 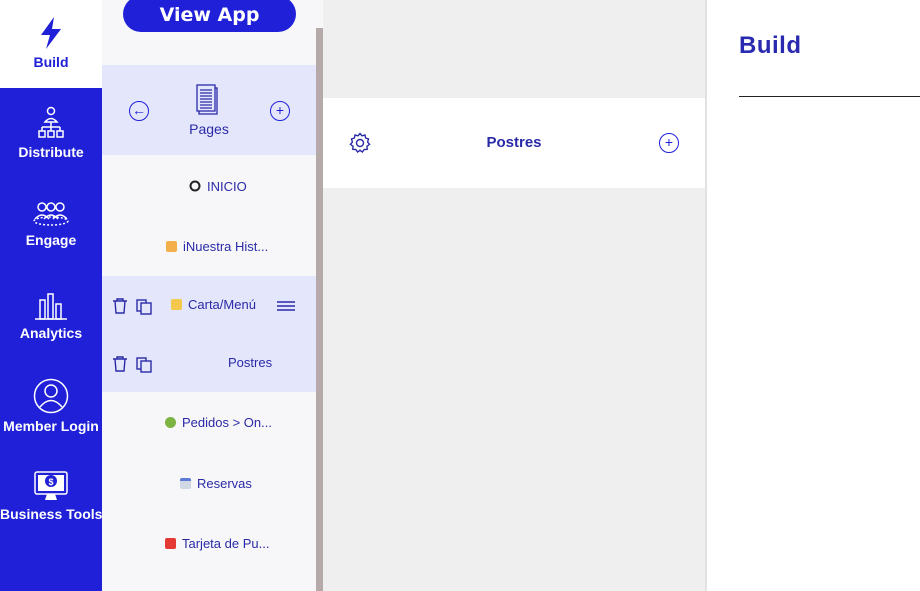 What do you see at coordinates (319, 309) in the screenshot?
I see `scrollbar-thumb` at bounding box center [319, 309].